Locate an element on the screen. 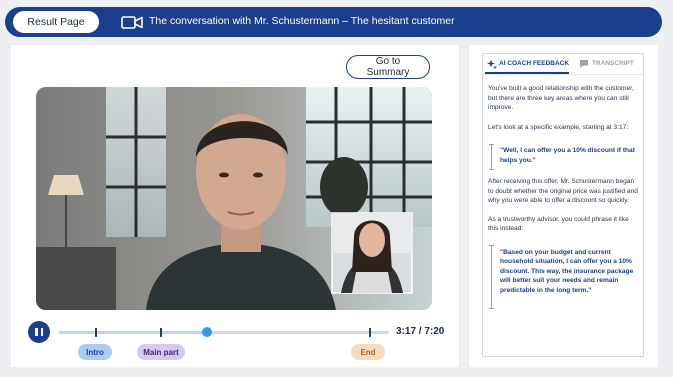  chapter-marker-end is located at coordinates (370, 332).